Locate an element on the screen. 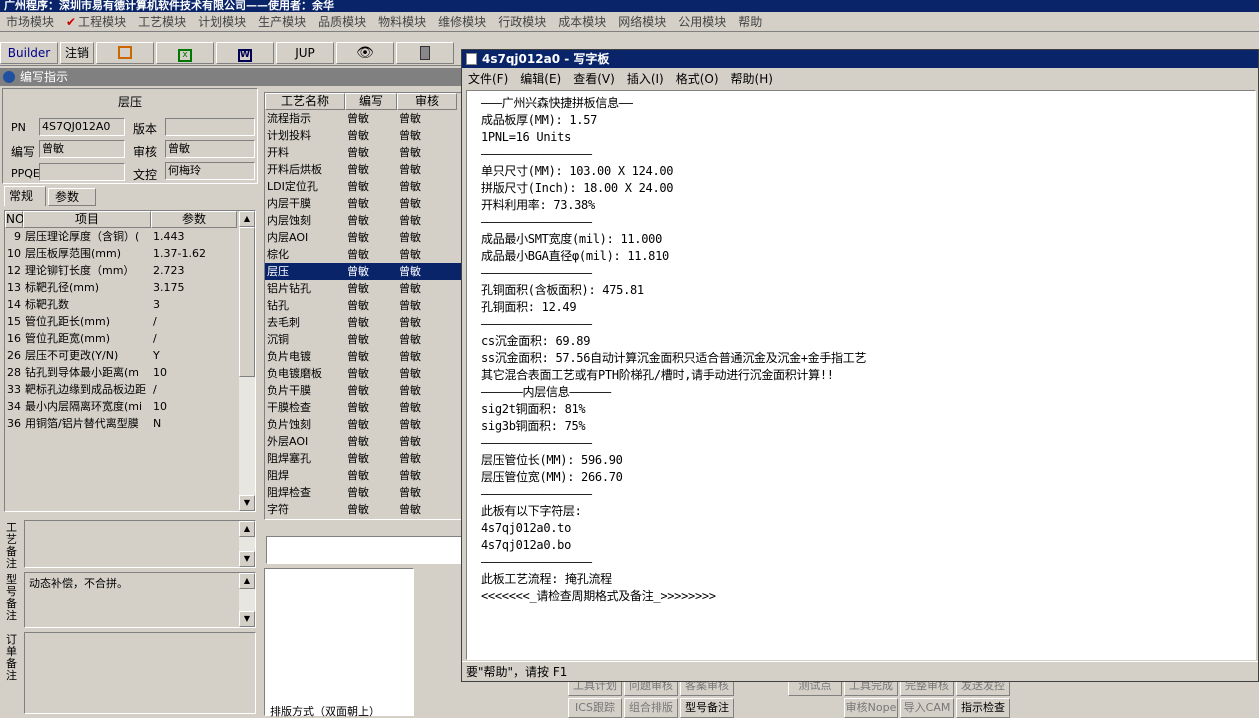 The width and height of the screenshot is (1259, 718). process-row: 负电镀磨板 曾敏 曾敏 is located at coordinates (364, 373).